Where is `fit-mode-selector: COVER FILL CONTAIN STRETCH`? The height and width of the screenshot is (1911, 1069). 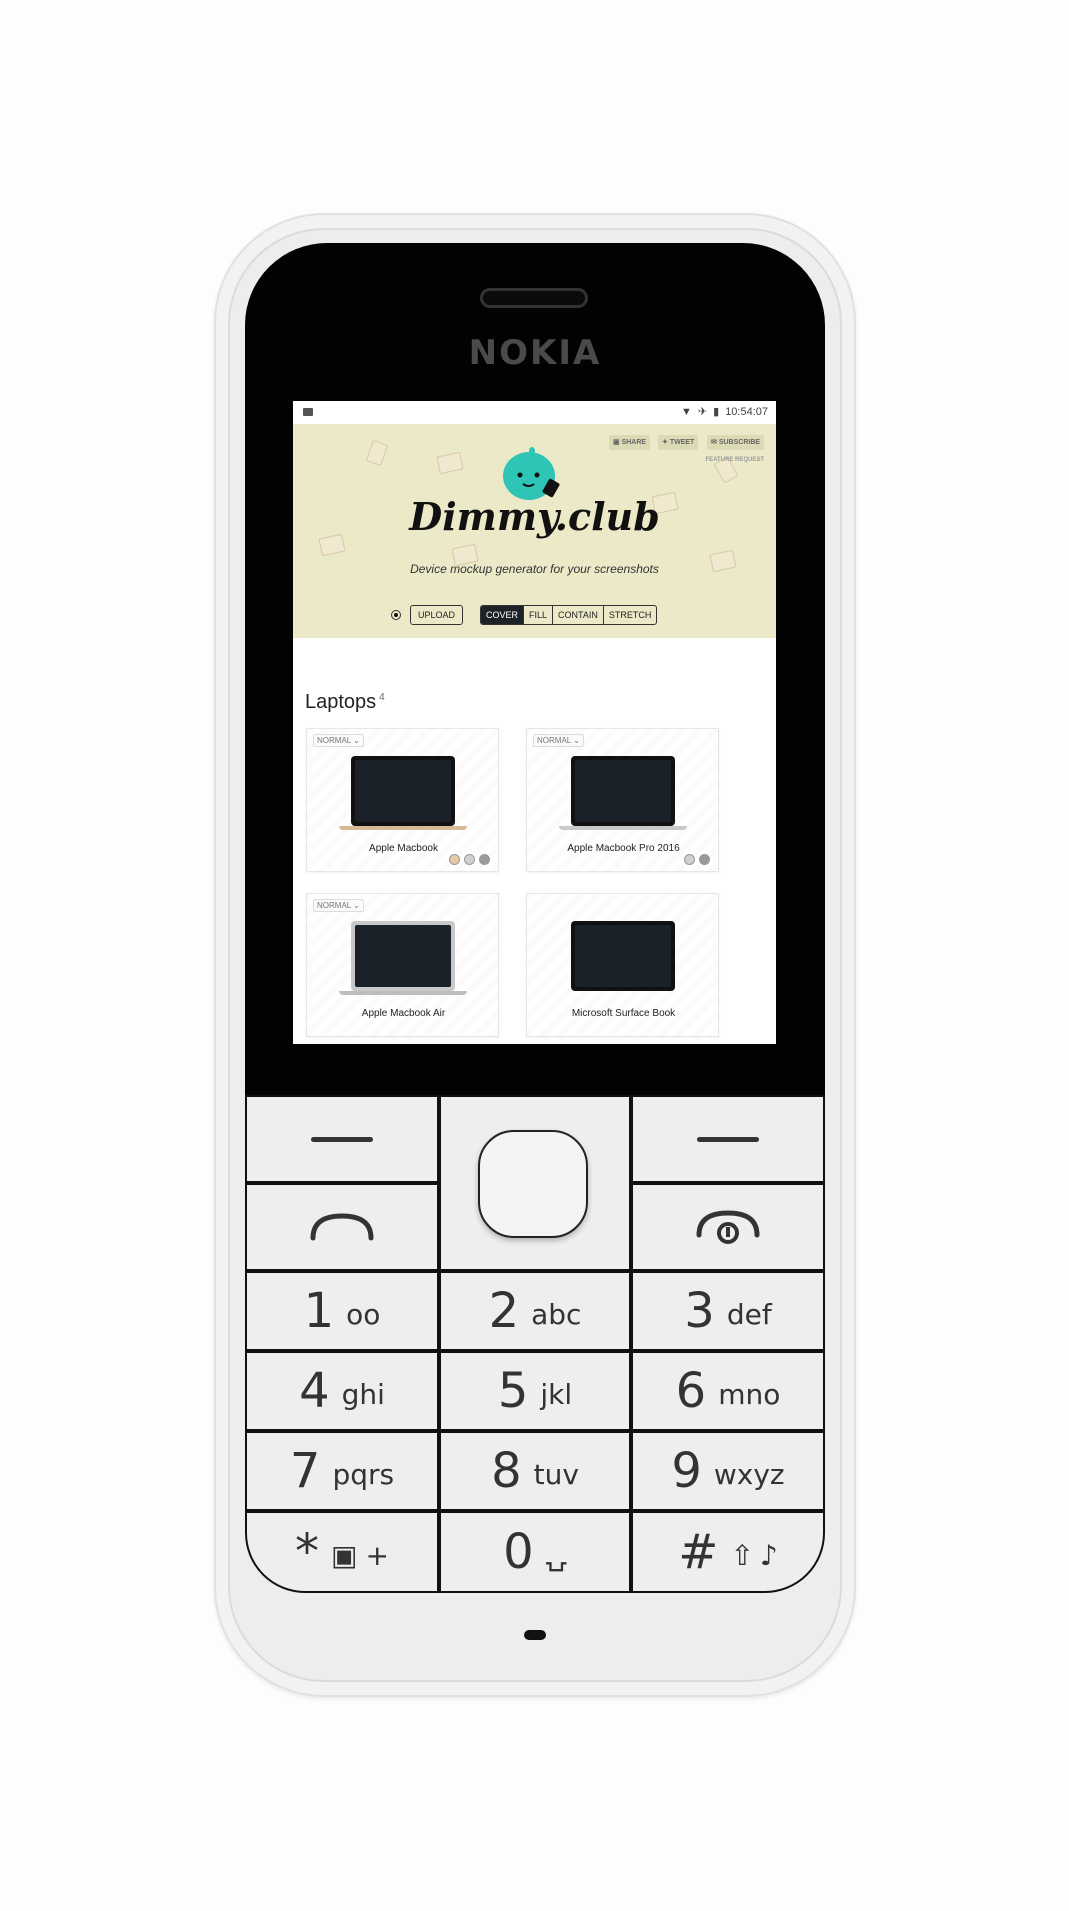 fit-mode-selector: COVER FILL CONTAIN STRETCH is located at coordinates (569, 615).